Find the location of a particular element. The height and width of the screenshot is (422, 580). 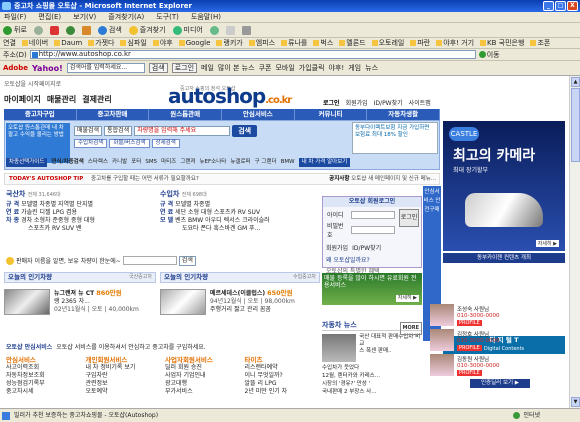

service-link: 딜러 회원 승진 is located at coordinates (202, 368).